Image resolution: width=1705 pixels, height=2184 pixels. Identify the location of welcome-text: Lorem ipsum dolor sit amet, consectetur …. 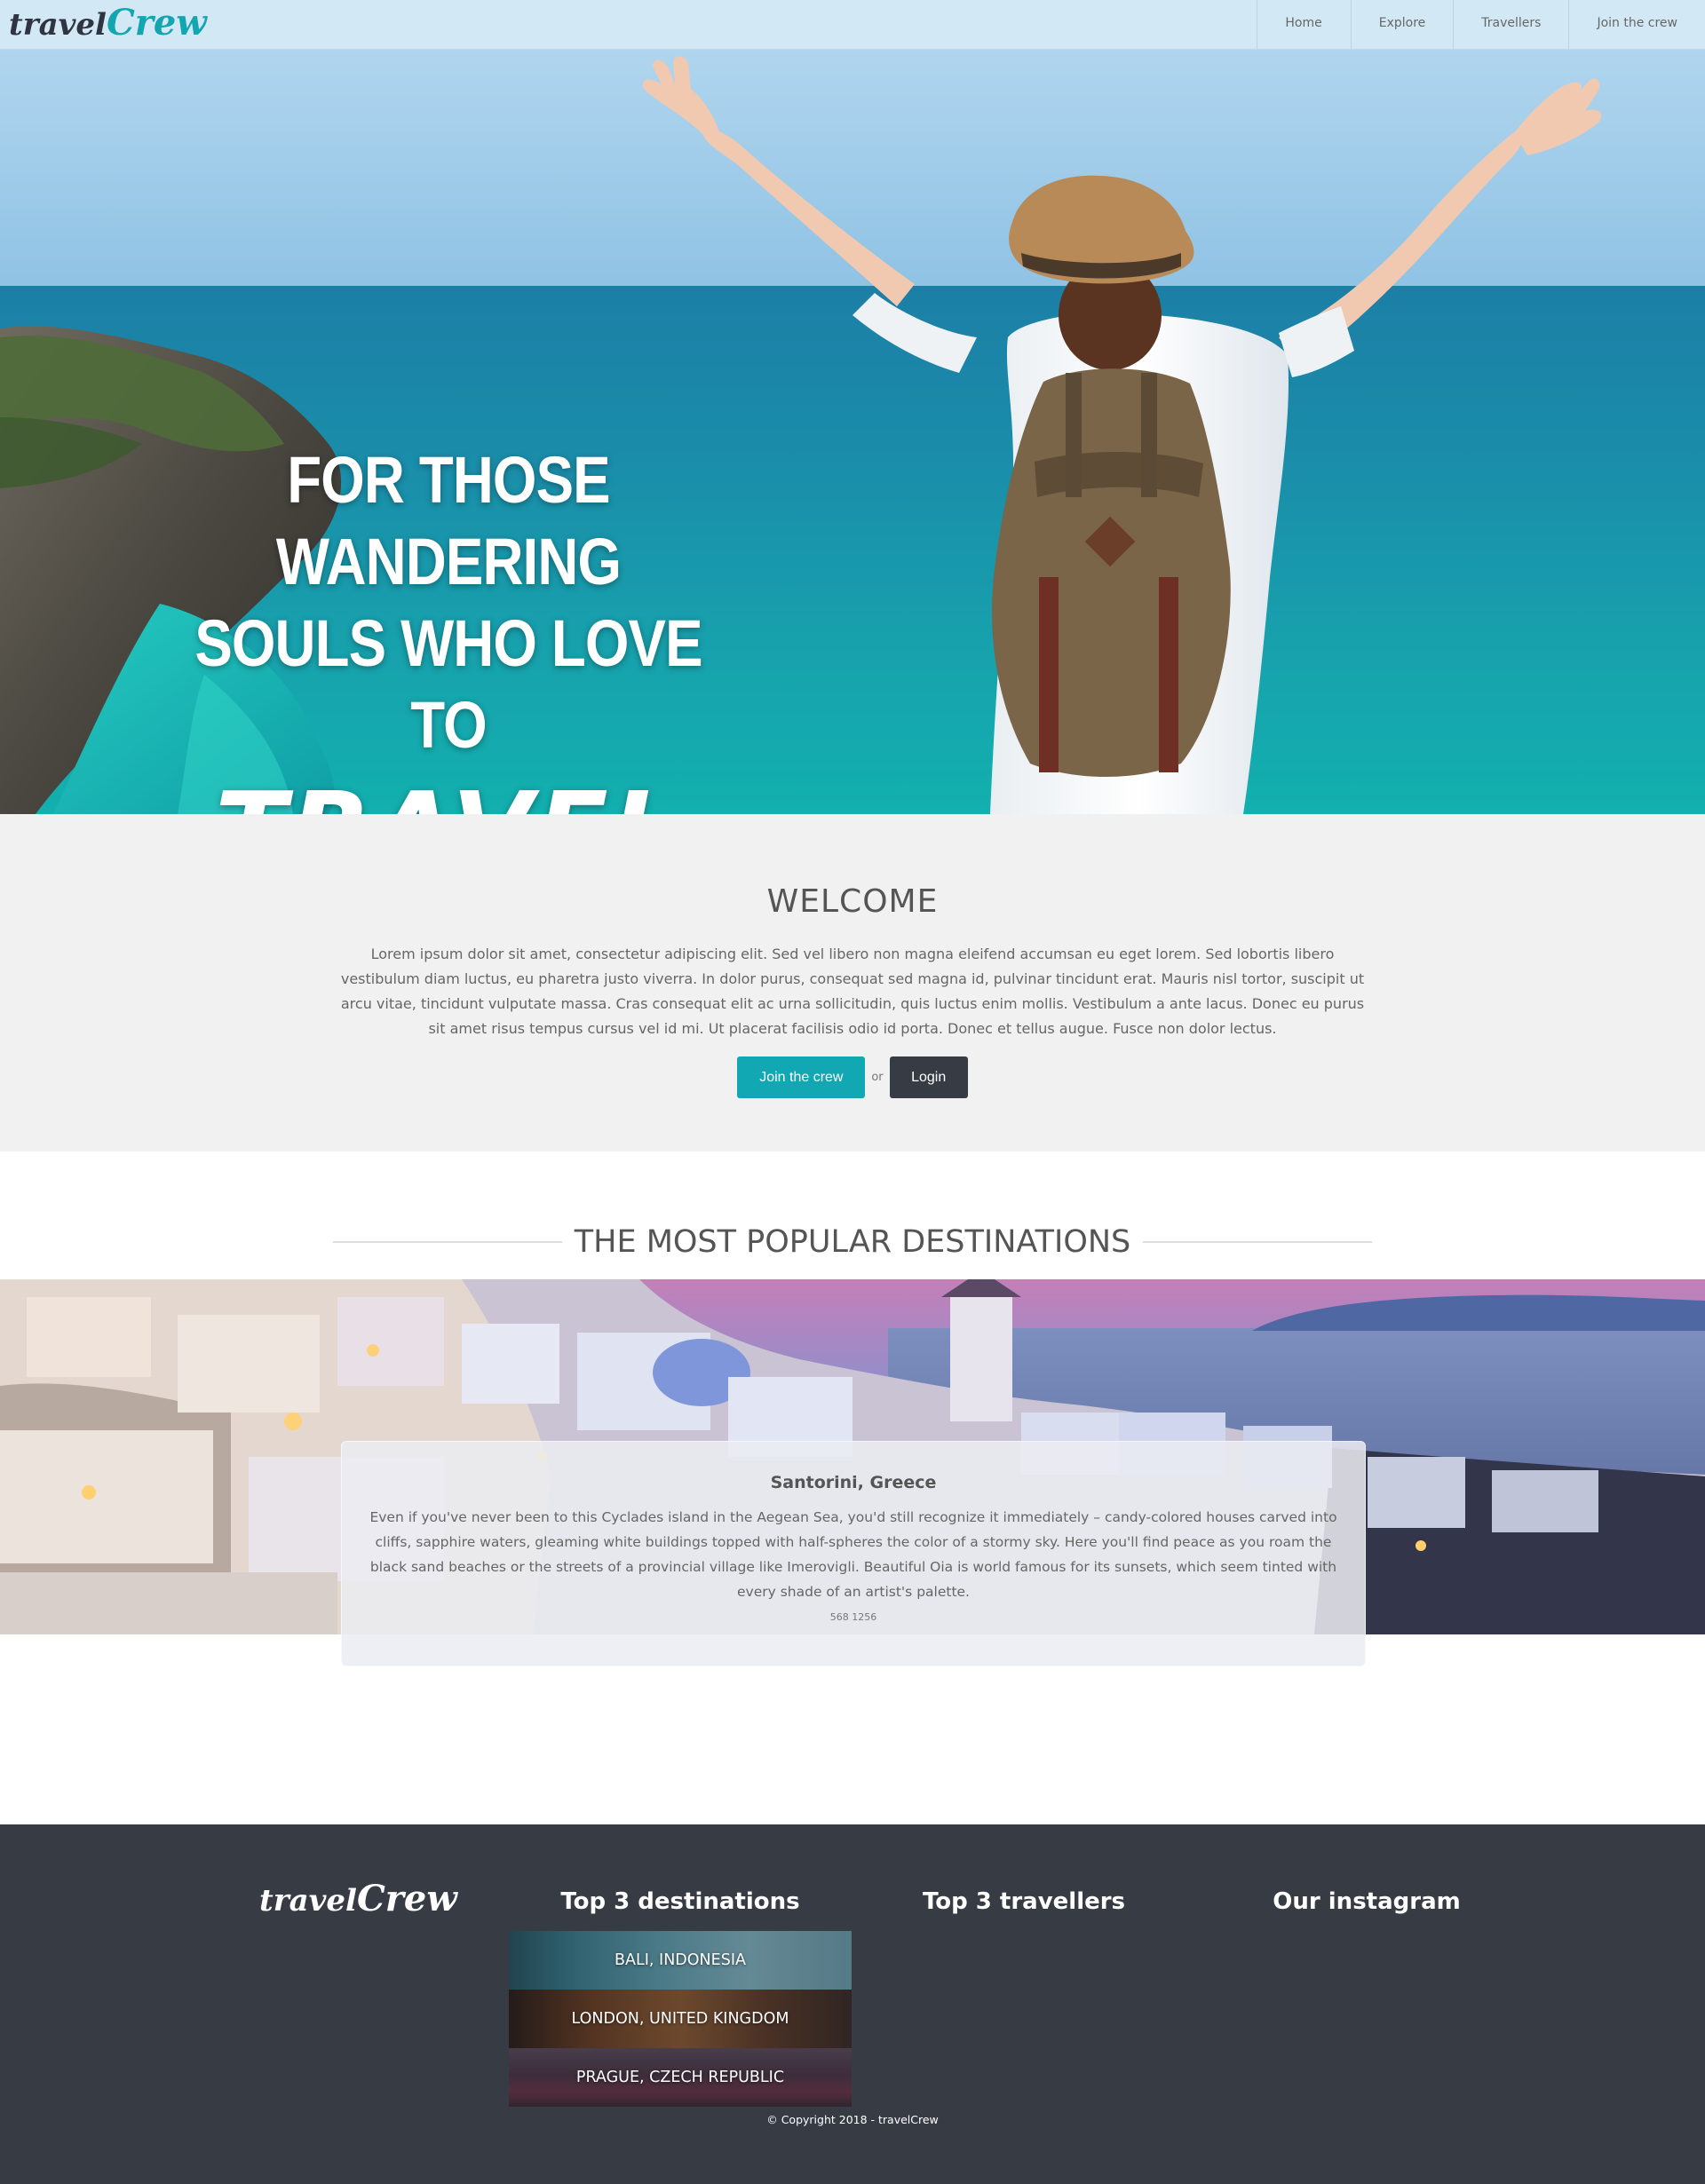
(853, 991).